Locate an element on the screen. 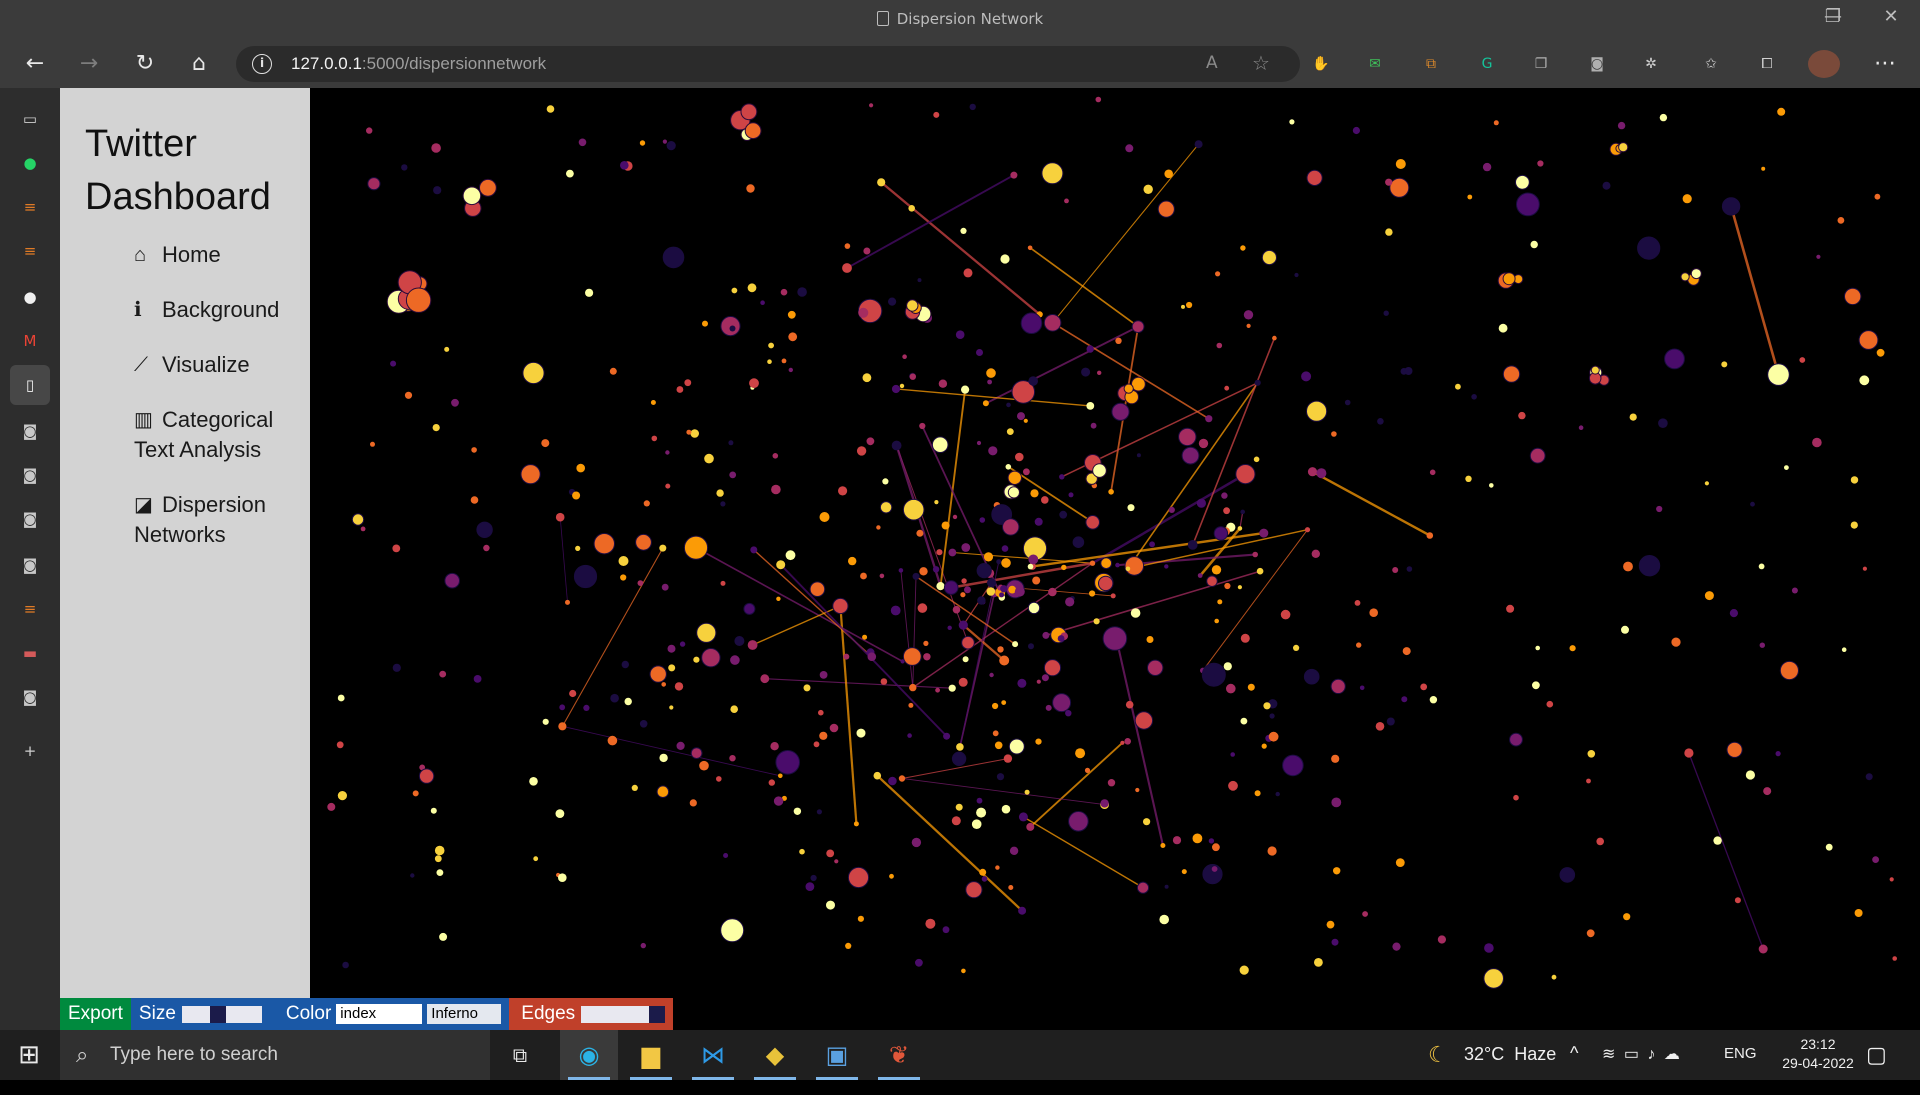 This screenshot has height=1095, width=1920. forward-button: → is located at coordinates (89, 64).